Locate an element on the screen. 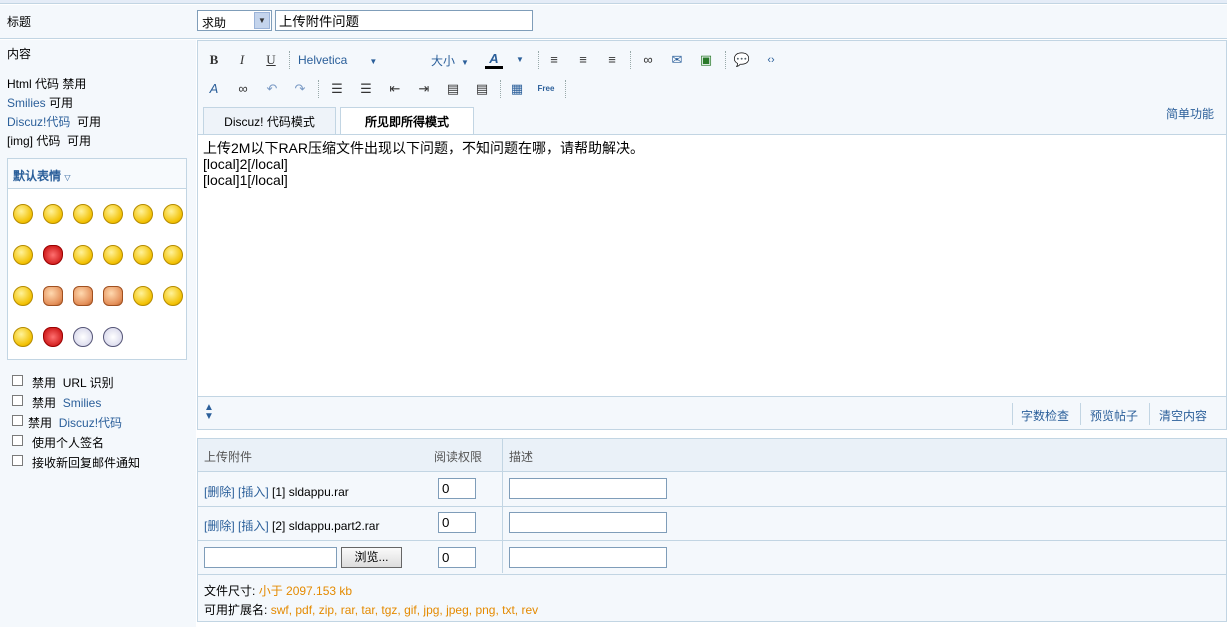 This screenshot has height=627, width=1227. remove-format-icon: A is located at coordinates (214, 89).